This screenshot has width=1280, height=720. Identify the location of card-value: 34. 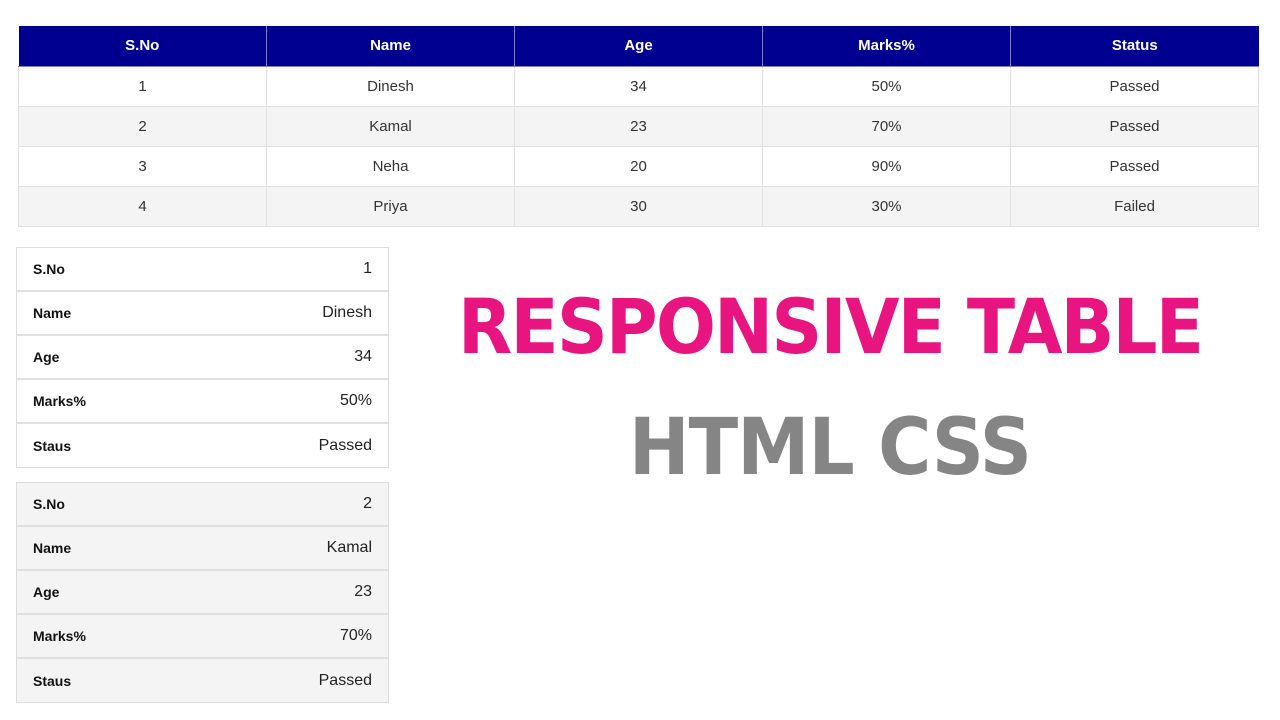
(363, 356).